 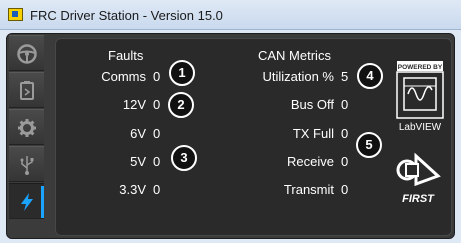 What do you see at coordinates (418, 199) in the screenshot?
I see `first-wordmark: FIRST` at bounding box center [418, 199].